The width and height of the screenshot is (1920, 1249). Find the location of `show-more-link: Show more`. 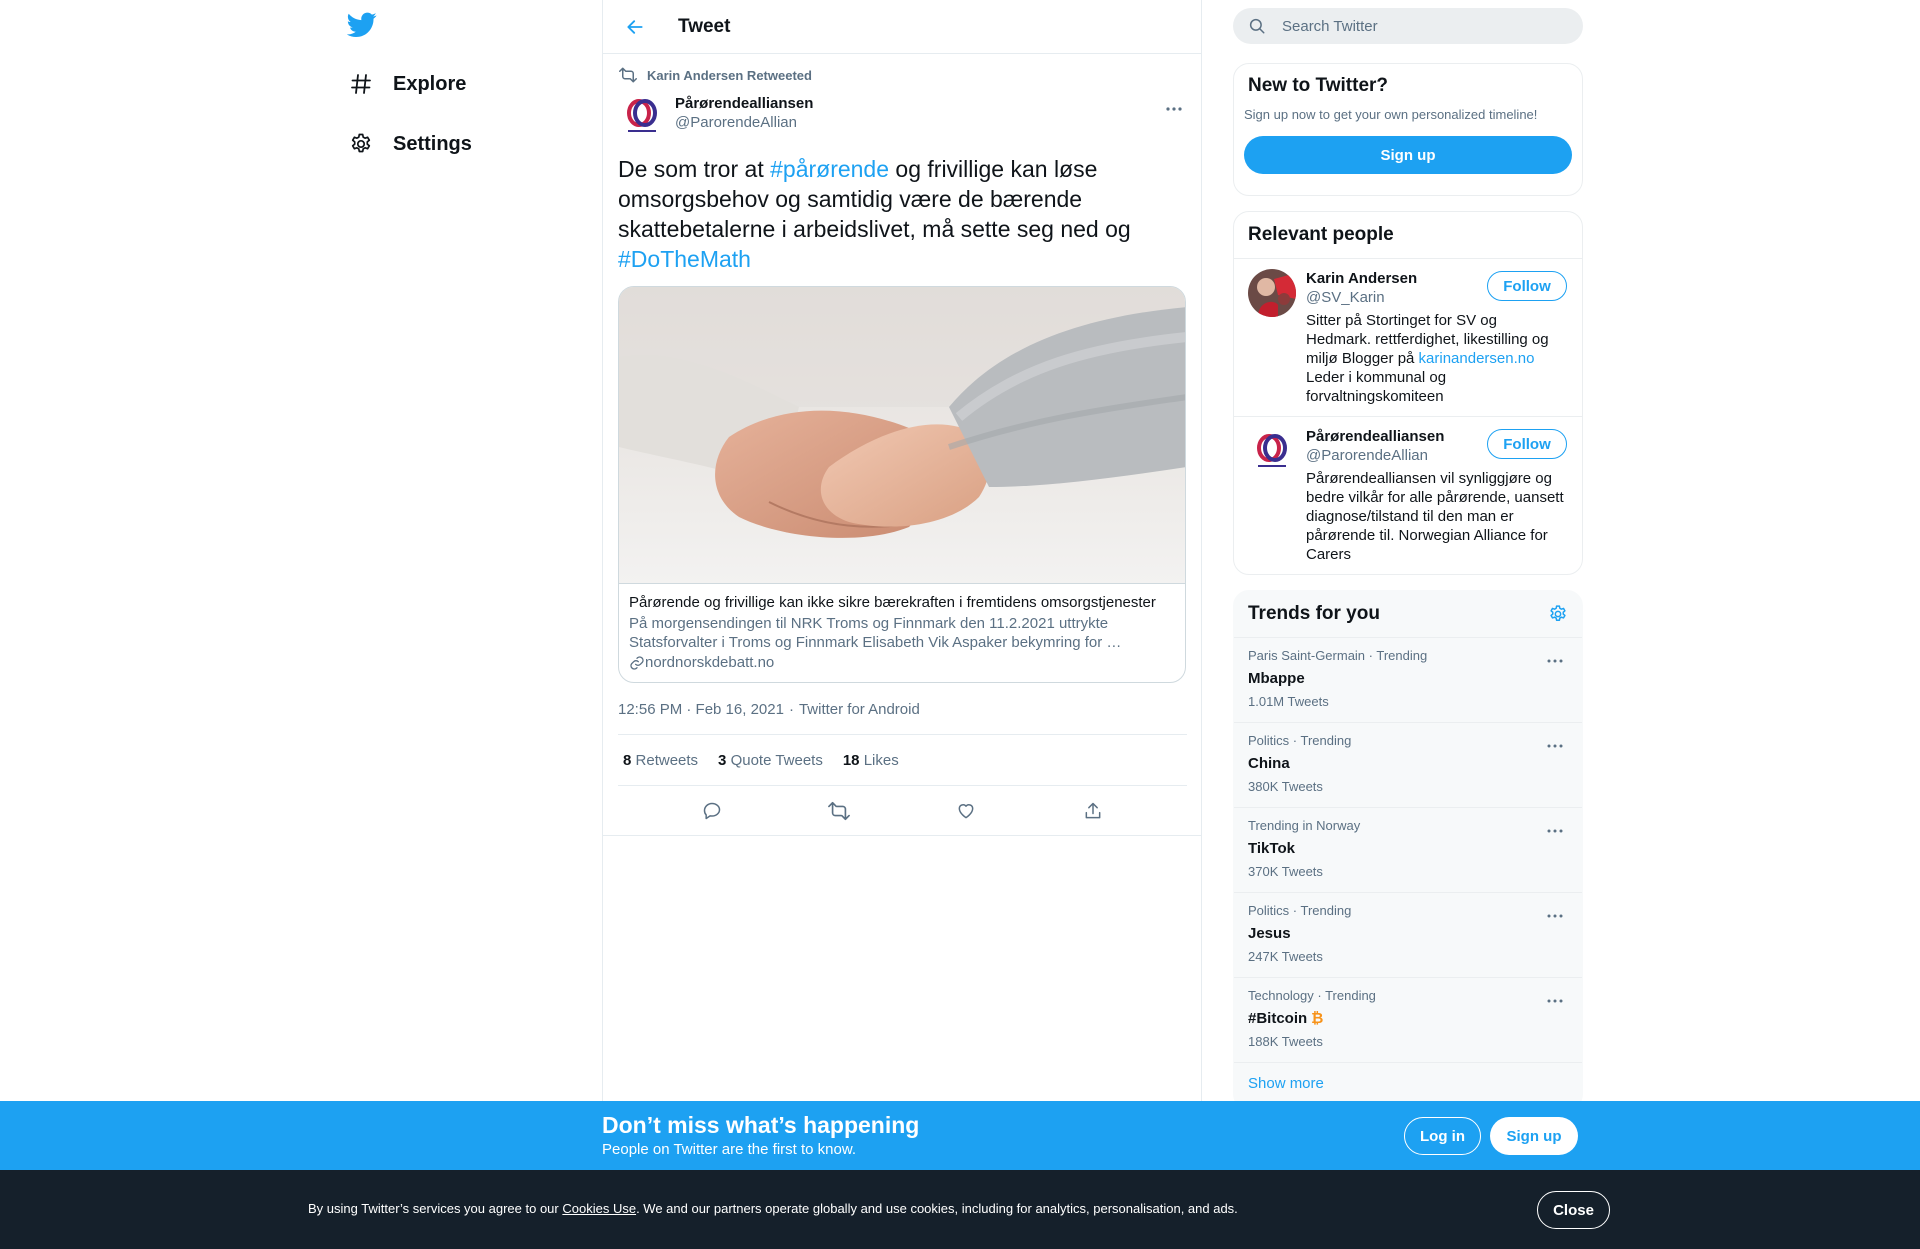

show-more-link: Show more is located at coordinates (1408, 1083).